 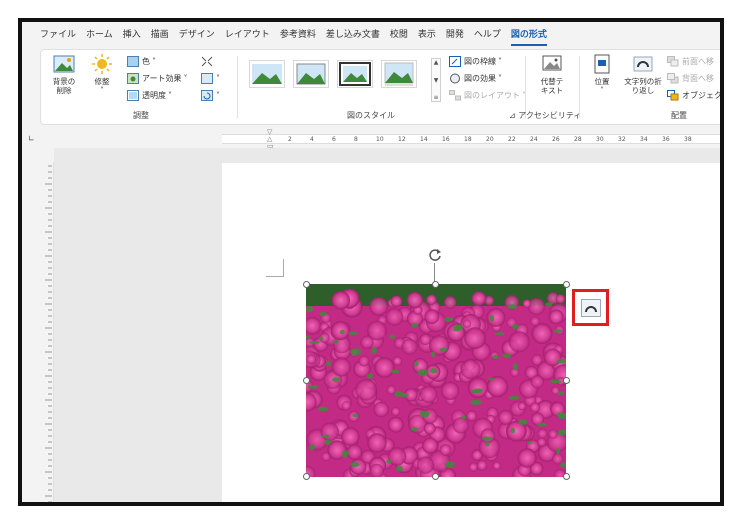 I want to click on flower-picture, so click(x=436, y=380).